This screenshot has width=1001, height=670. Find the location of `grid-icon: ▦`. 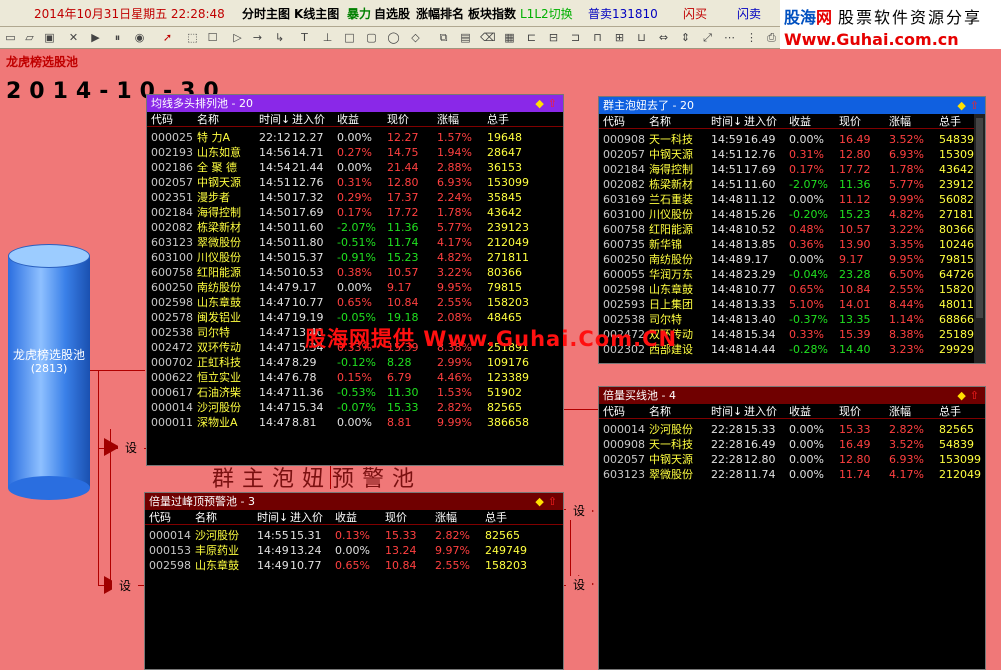

grid-icon: ▦ is located at coordinates (509, 37).